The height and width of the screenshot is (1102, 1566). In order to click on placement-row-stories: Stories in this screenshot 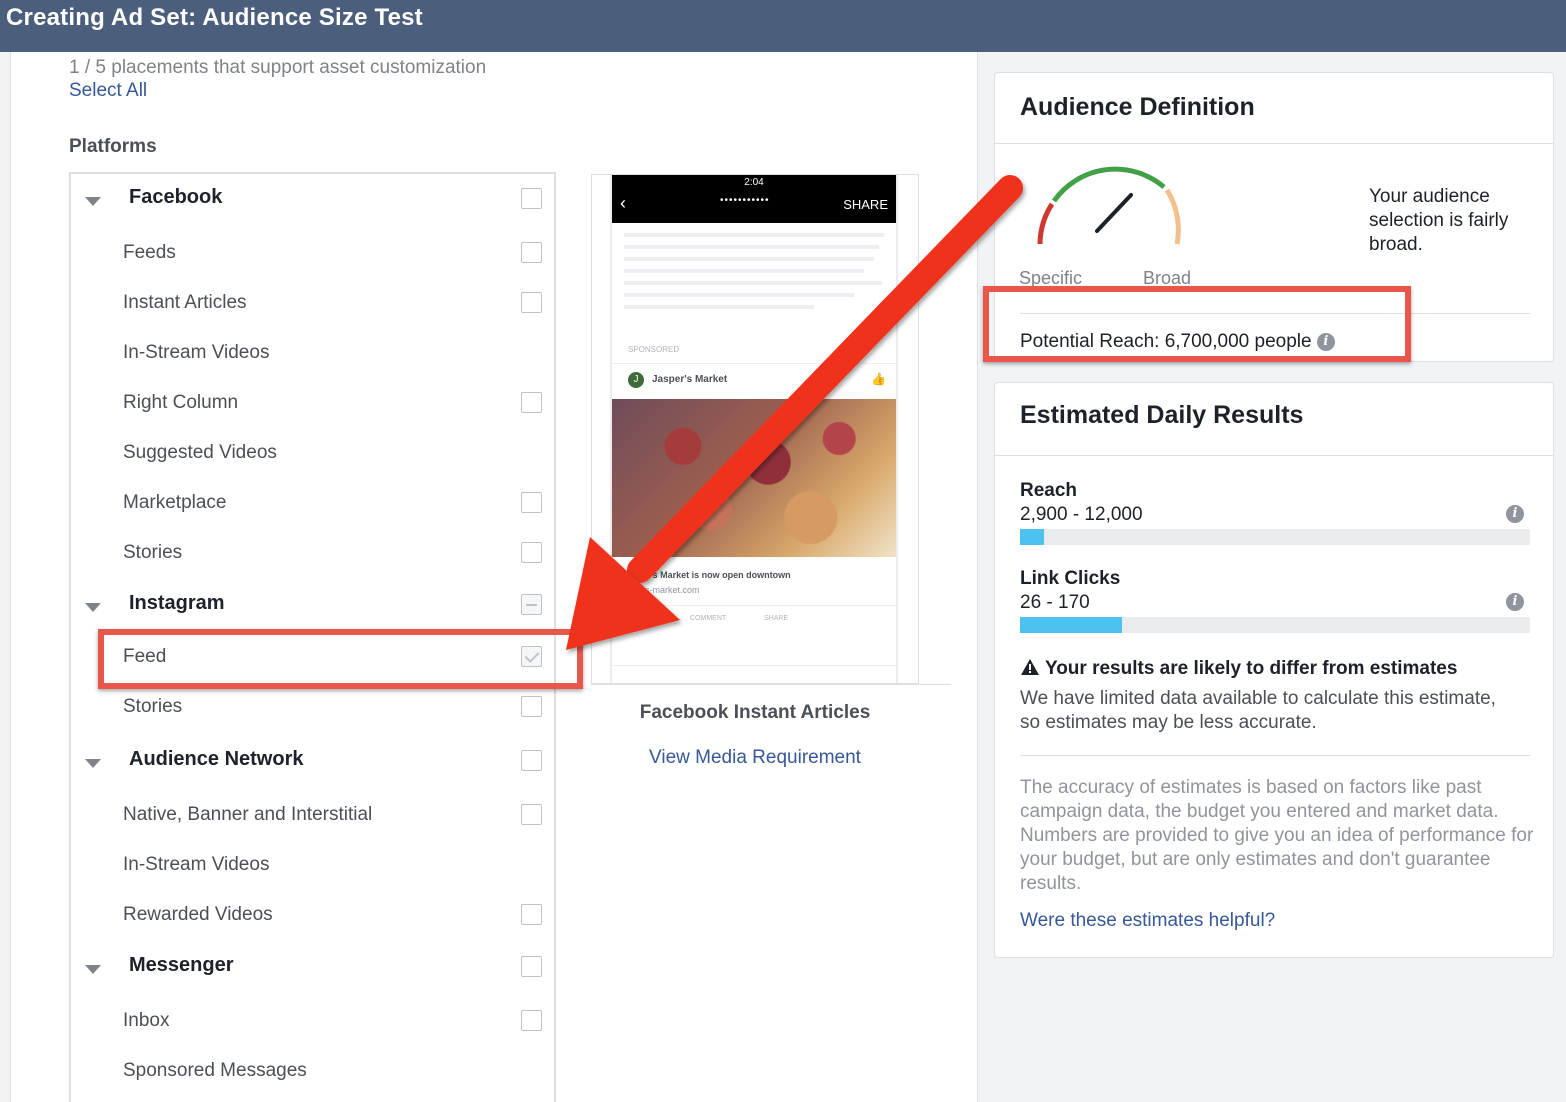, I will do `click(312, 554)`.